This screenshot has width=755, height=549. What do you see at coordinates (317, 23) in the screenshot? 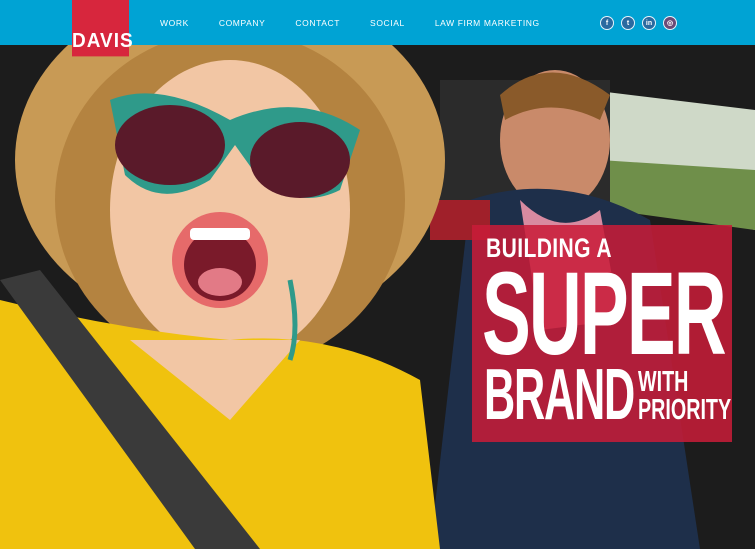
I see `nav-contact: CONTACT` at bounding box center [317, 23].